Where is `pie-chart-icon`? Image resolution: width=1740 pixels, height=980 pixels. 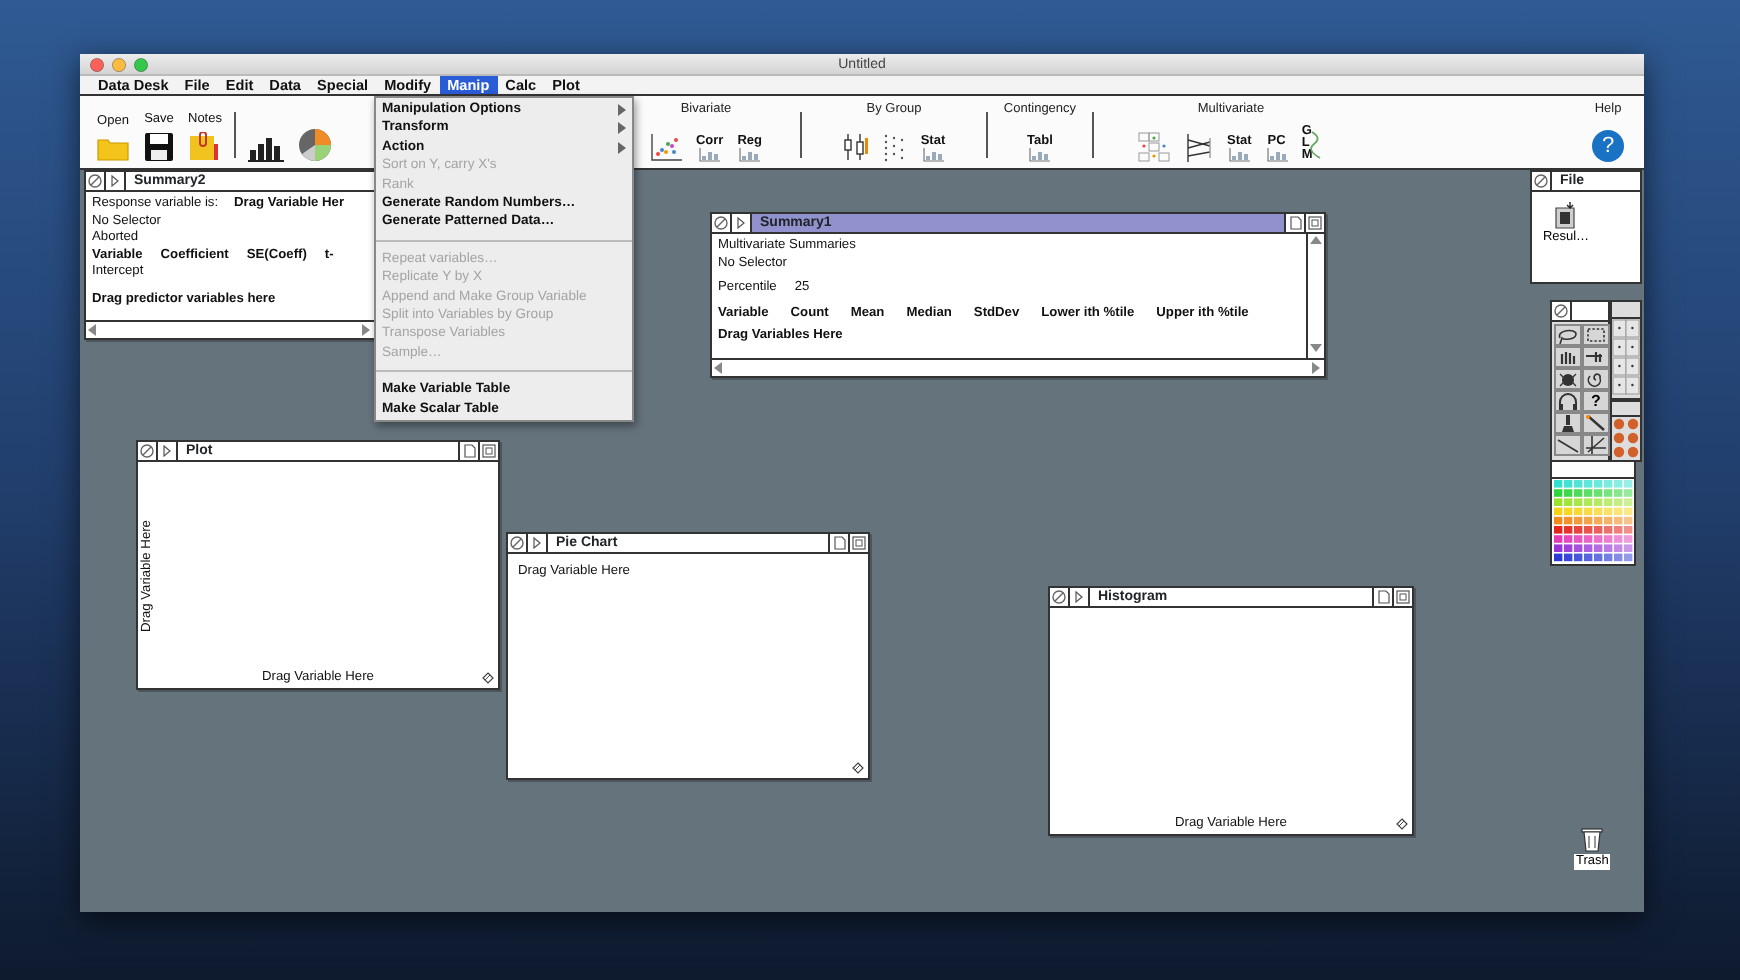 pie-chart-icon is located at coordinates (314, 145).